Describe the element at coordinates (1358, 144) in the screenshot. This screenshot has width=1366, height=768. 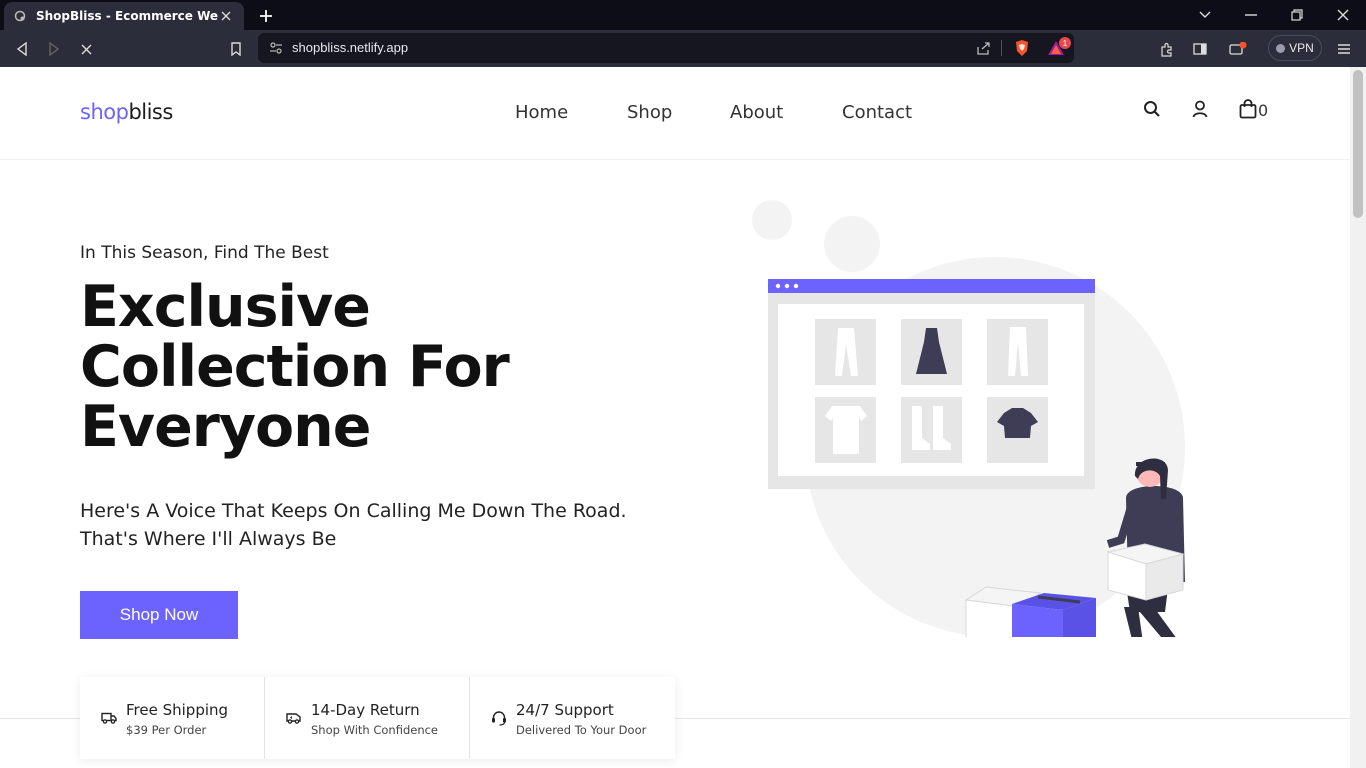
I see `scrollbar-thumb` at that location.